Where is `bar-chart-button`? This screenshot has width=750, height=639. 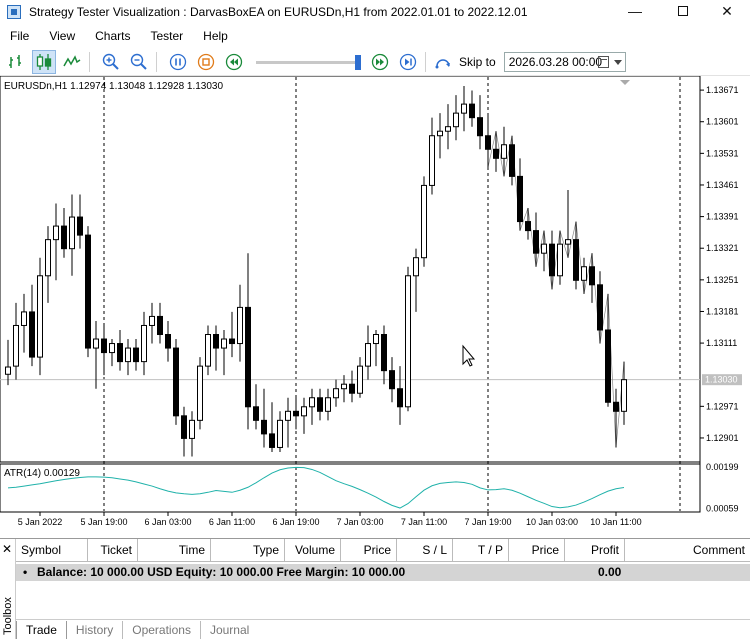
bar-chart-button is located at coordinates (16, 62).